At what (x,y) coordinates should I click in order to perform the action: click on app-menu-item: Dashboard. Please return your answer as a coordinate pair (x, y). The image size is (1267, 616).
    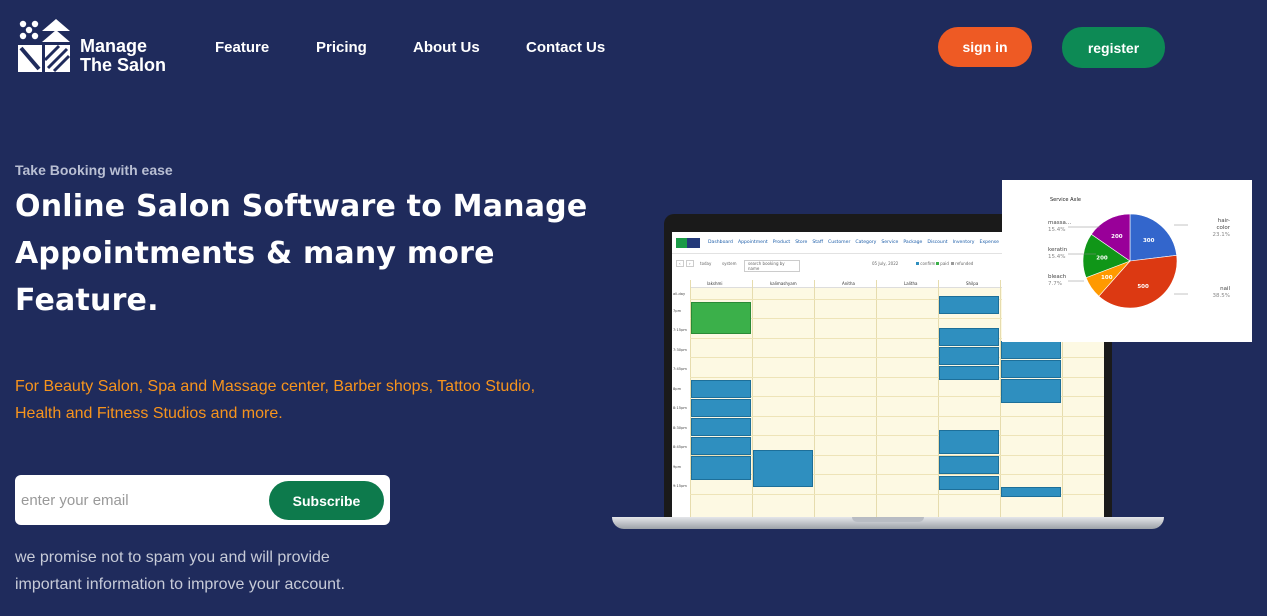
    Looking at the image, I should click on (720, 242).